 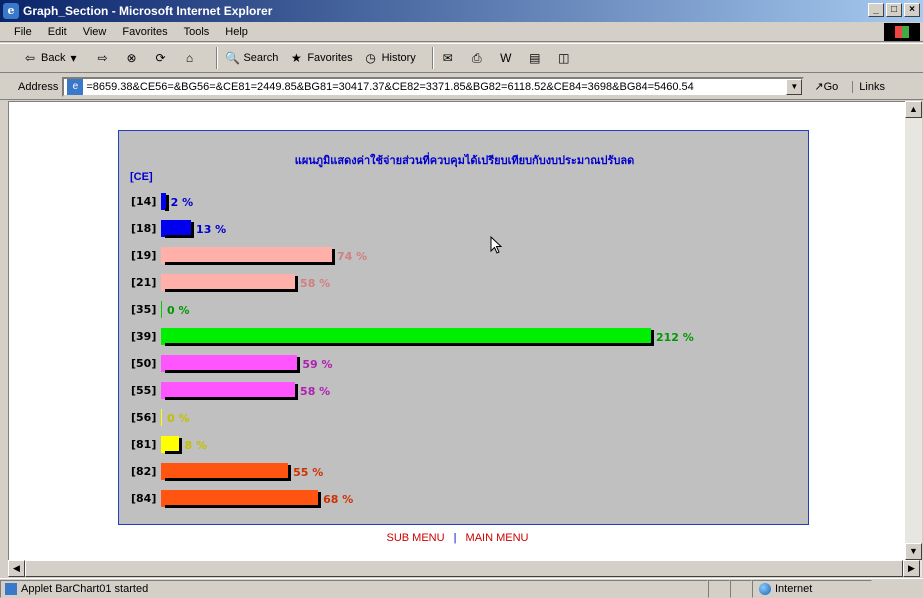 What do you see at coordinates (211, 229) in the screenshot?
I see `bar-value-label: 13 %` at bounding box center [211, 229].